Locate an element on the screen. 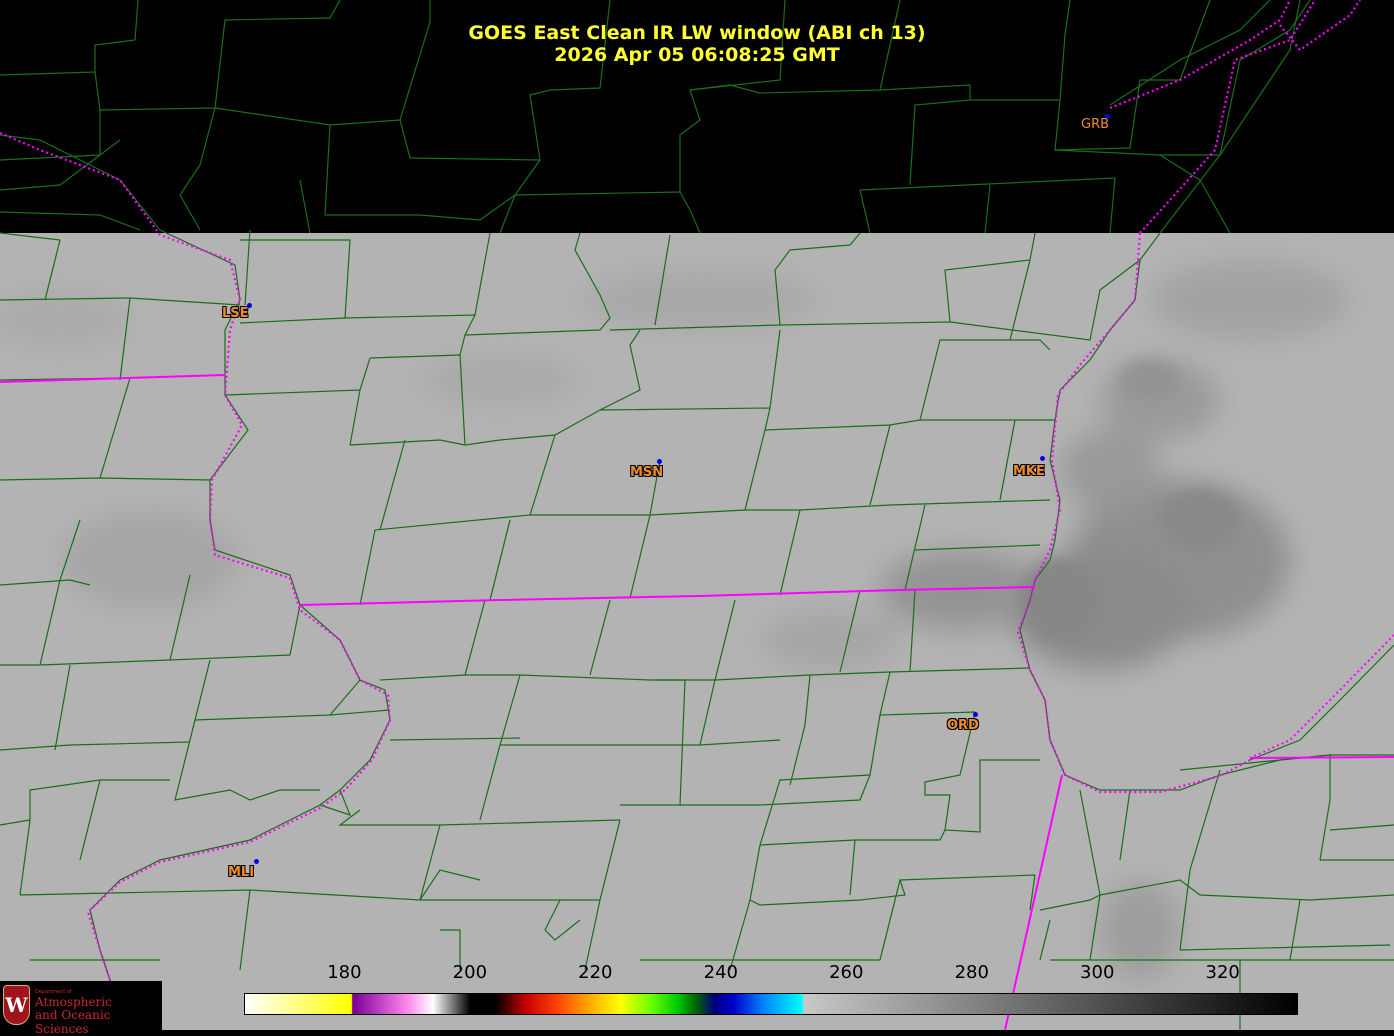  colorbar-tick: 200 is located at coordinates (470, 972).